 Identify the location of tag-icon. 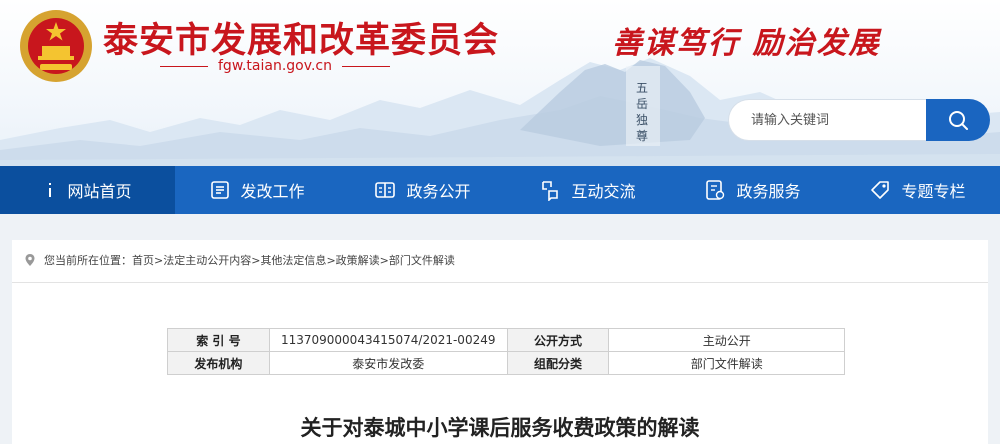
(880, 190).